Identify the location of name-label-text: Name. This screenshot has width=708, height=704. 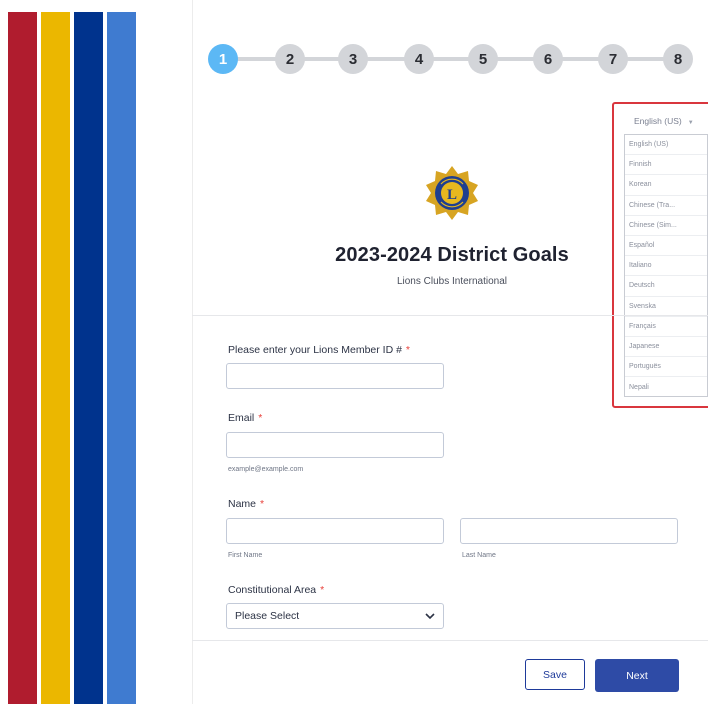
(242, 504).